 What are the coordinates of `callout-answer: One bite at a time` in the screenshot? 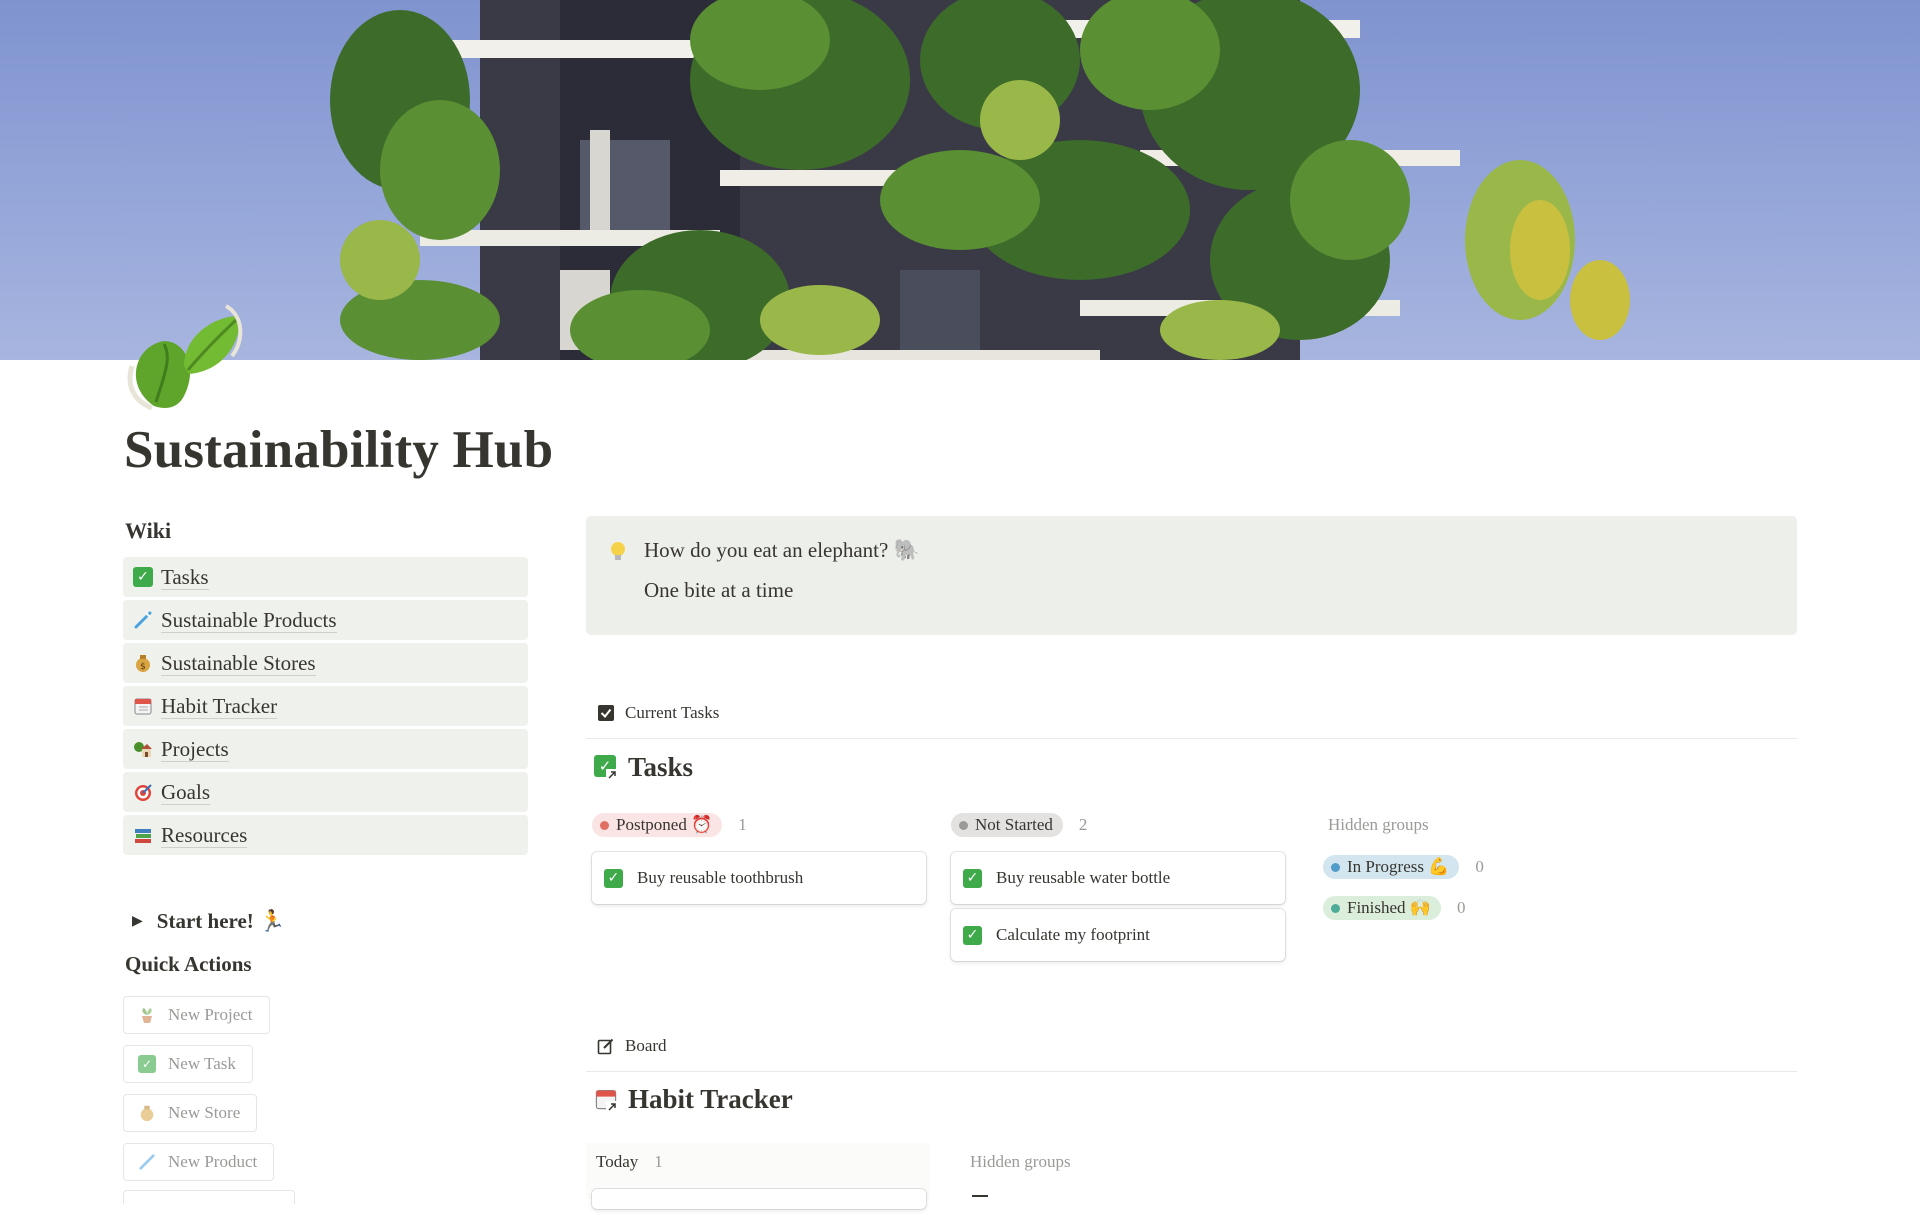 It's located at (719, 590).